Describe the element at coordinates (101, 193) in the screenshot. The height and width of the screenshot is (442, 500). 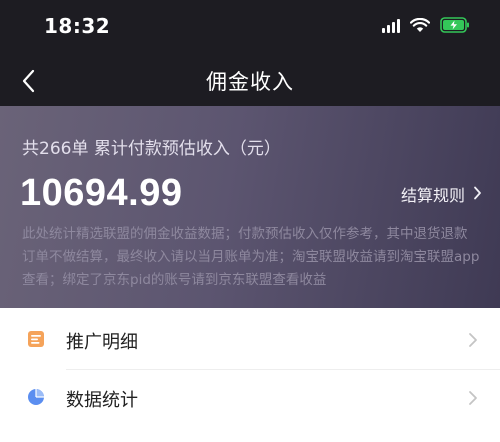
I see `income-amount: 10694.99` at that location.